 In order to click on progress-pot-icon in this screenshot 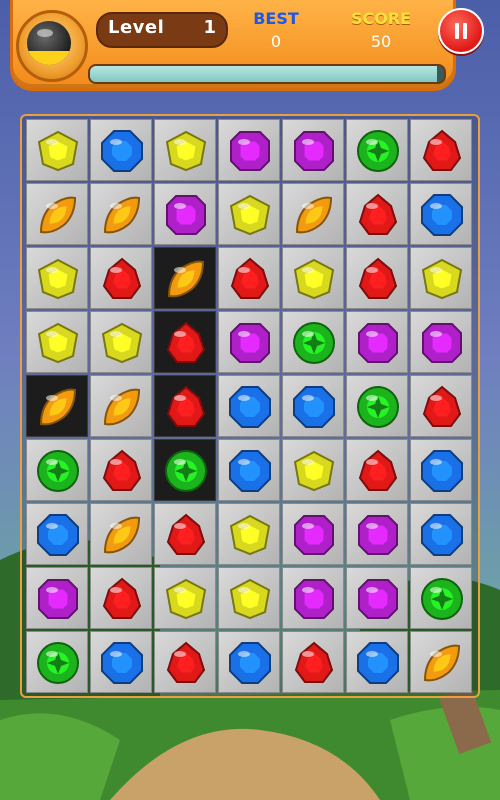, I will do `click(49, 43)`.